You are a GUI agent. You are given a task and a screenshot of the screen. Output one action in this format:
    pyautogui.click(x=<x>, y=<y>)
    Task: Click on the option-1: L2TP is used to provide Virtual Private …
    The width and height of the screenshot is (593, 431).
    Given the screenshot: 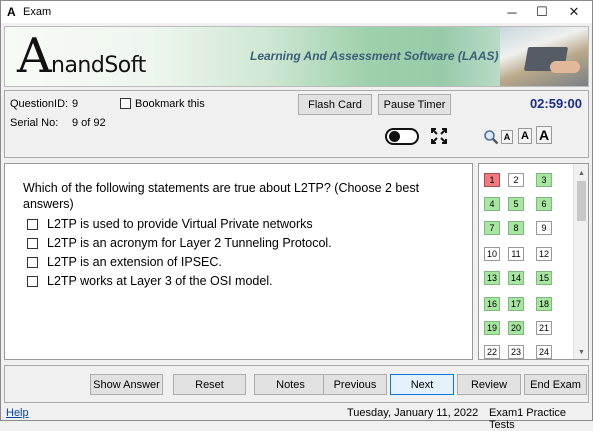 What is the action you would take?
    pyautogui.click(x=170, y=224)
    